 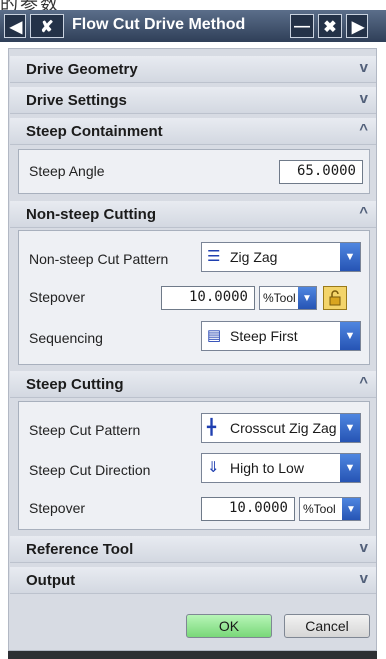 What do you see at coordinates (281, 257) in the screenshot?
I see `non-steep-cut-pattern-select: ☰ Zig Zag ▼` at bounding box center [281, 257].